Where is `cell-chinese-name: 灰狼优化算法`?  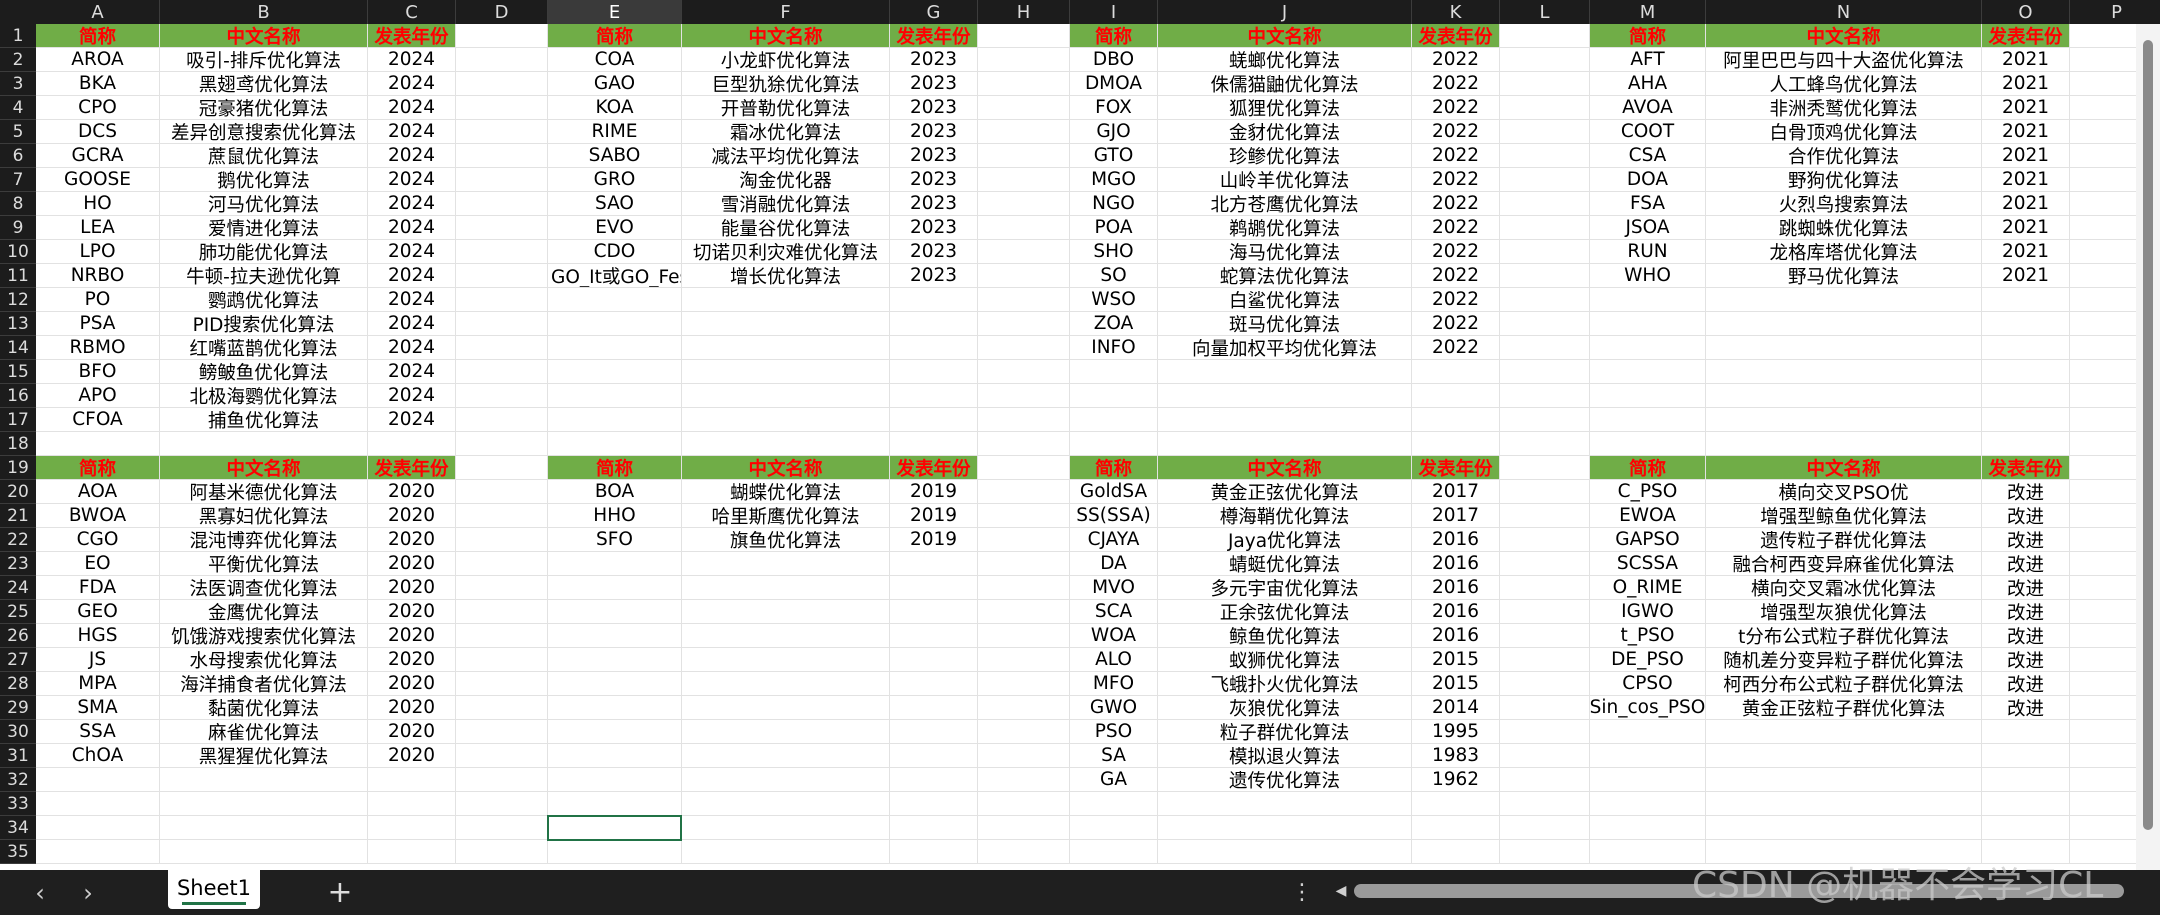 cell-chinese-name: 灰狼优化算法 is located at coordinates (1284, 708).